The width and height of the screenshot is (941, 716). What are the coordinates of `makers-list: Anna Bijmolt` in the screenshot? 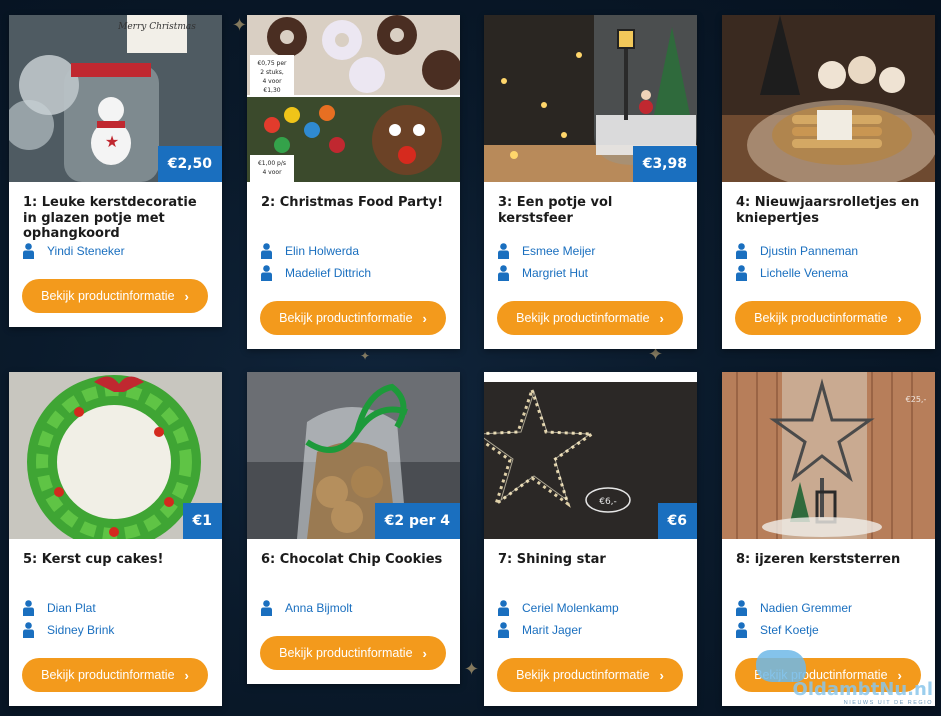 It's located at (353, 608).